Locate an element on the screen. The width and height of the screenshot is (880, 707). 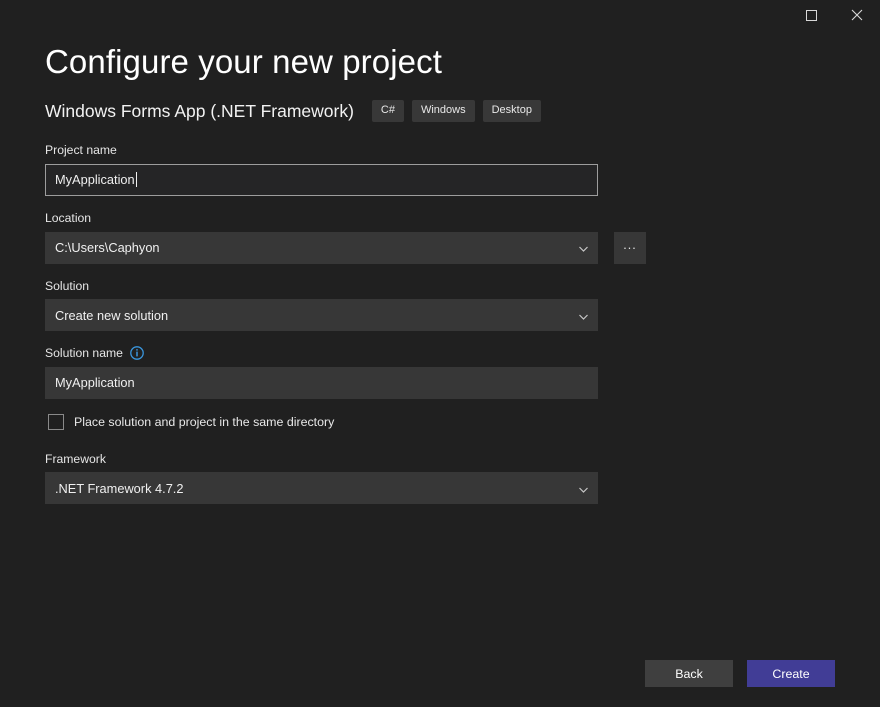
solution-name-input: MyApplication is located at coordinates (321, 382).